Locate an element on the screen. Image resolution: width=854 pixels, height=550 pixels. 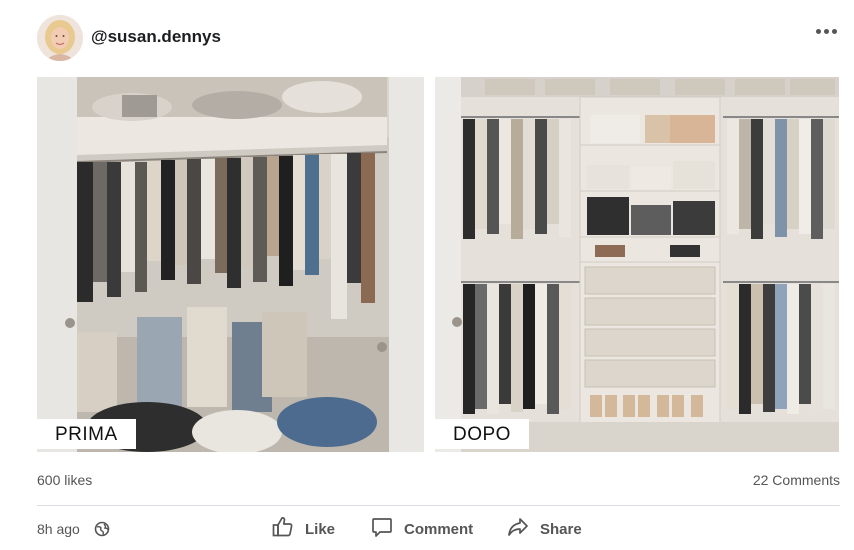
post-footer: 8h ago Like Comment Share is located at coordinates (438, 529).